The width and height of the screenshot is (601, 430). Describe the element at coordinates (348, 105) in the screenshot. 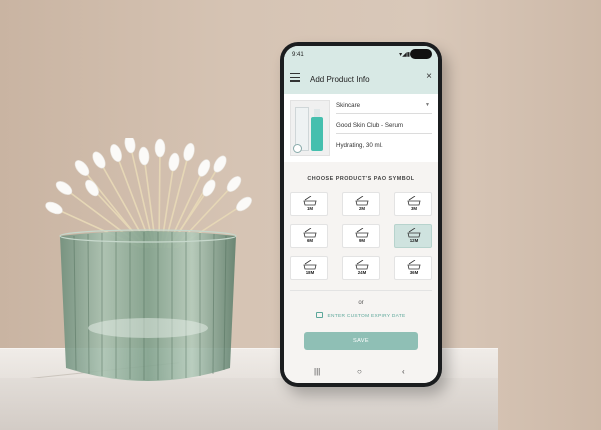

I see `category-value: Skincare` at that location.